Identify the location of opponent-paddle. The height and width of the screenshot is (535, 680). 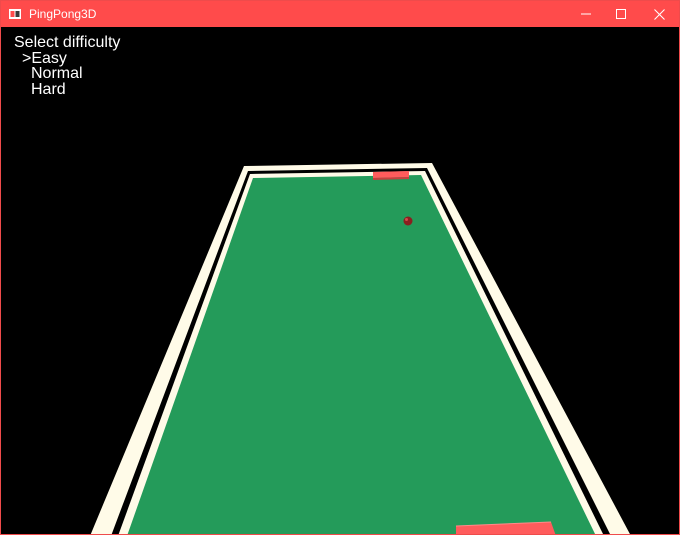
(391, 174).